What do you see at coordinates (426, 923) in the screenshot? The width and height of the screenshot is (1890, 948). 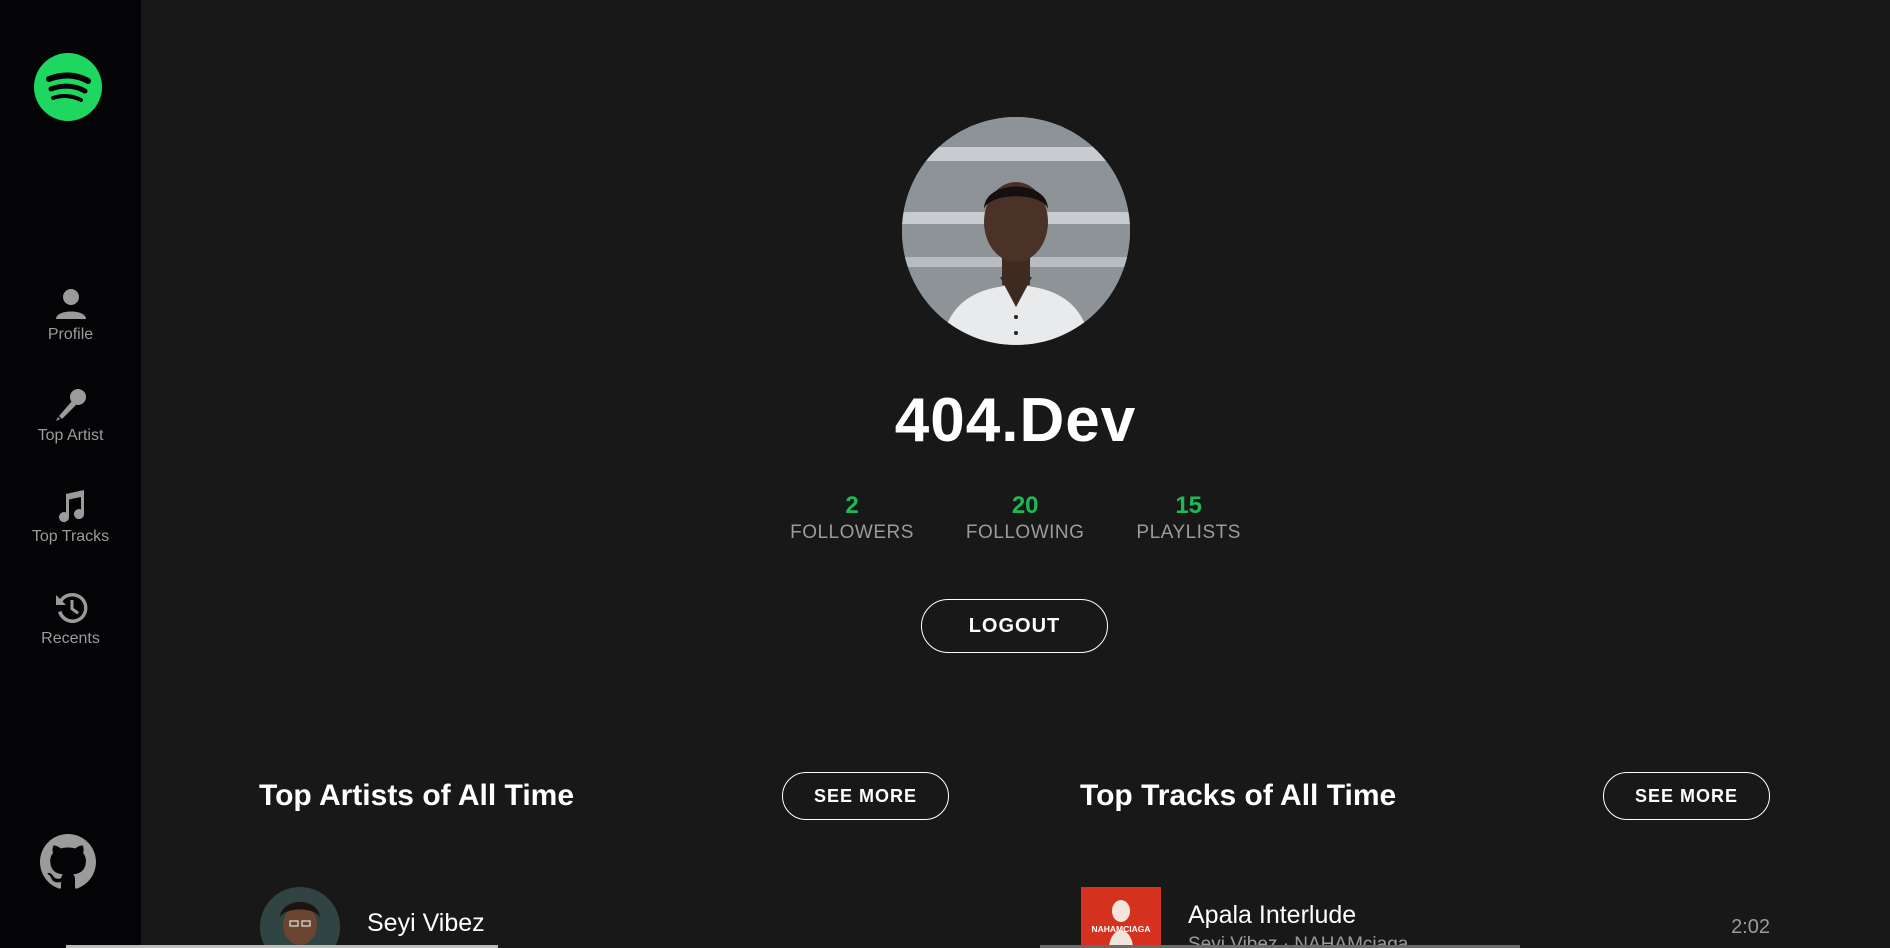 I see `artist-name: Seyi Vibez` at bounding box center [426, 923].